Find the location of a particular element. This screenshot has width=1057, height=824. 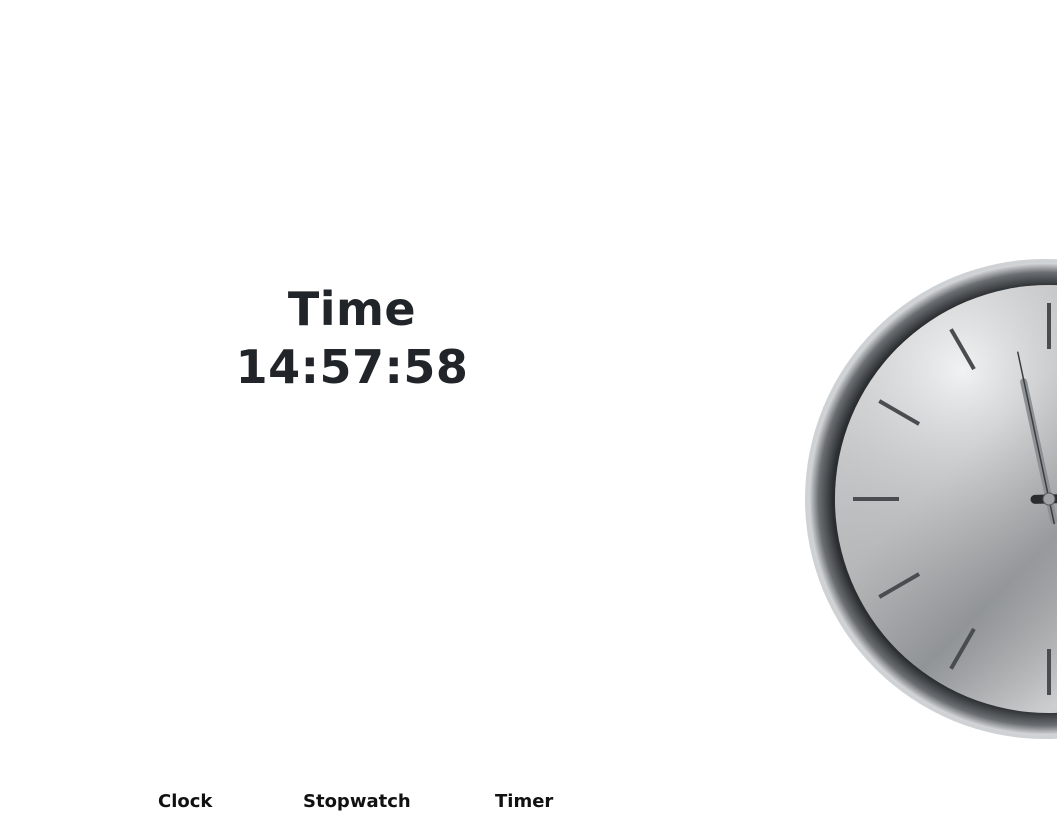

bottom-nav: Clock Stopwatch Timer is located at coordinates (310, 803).